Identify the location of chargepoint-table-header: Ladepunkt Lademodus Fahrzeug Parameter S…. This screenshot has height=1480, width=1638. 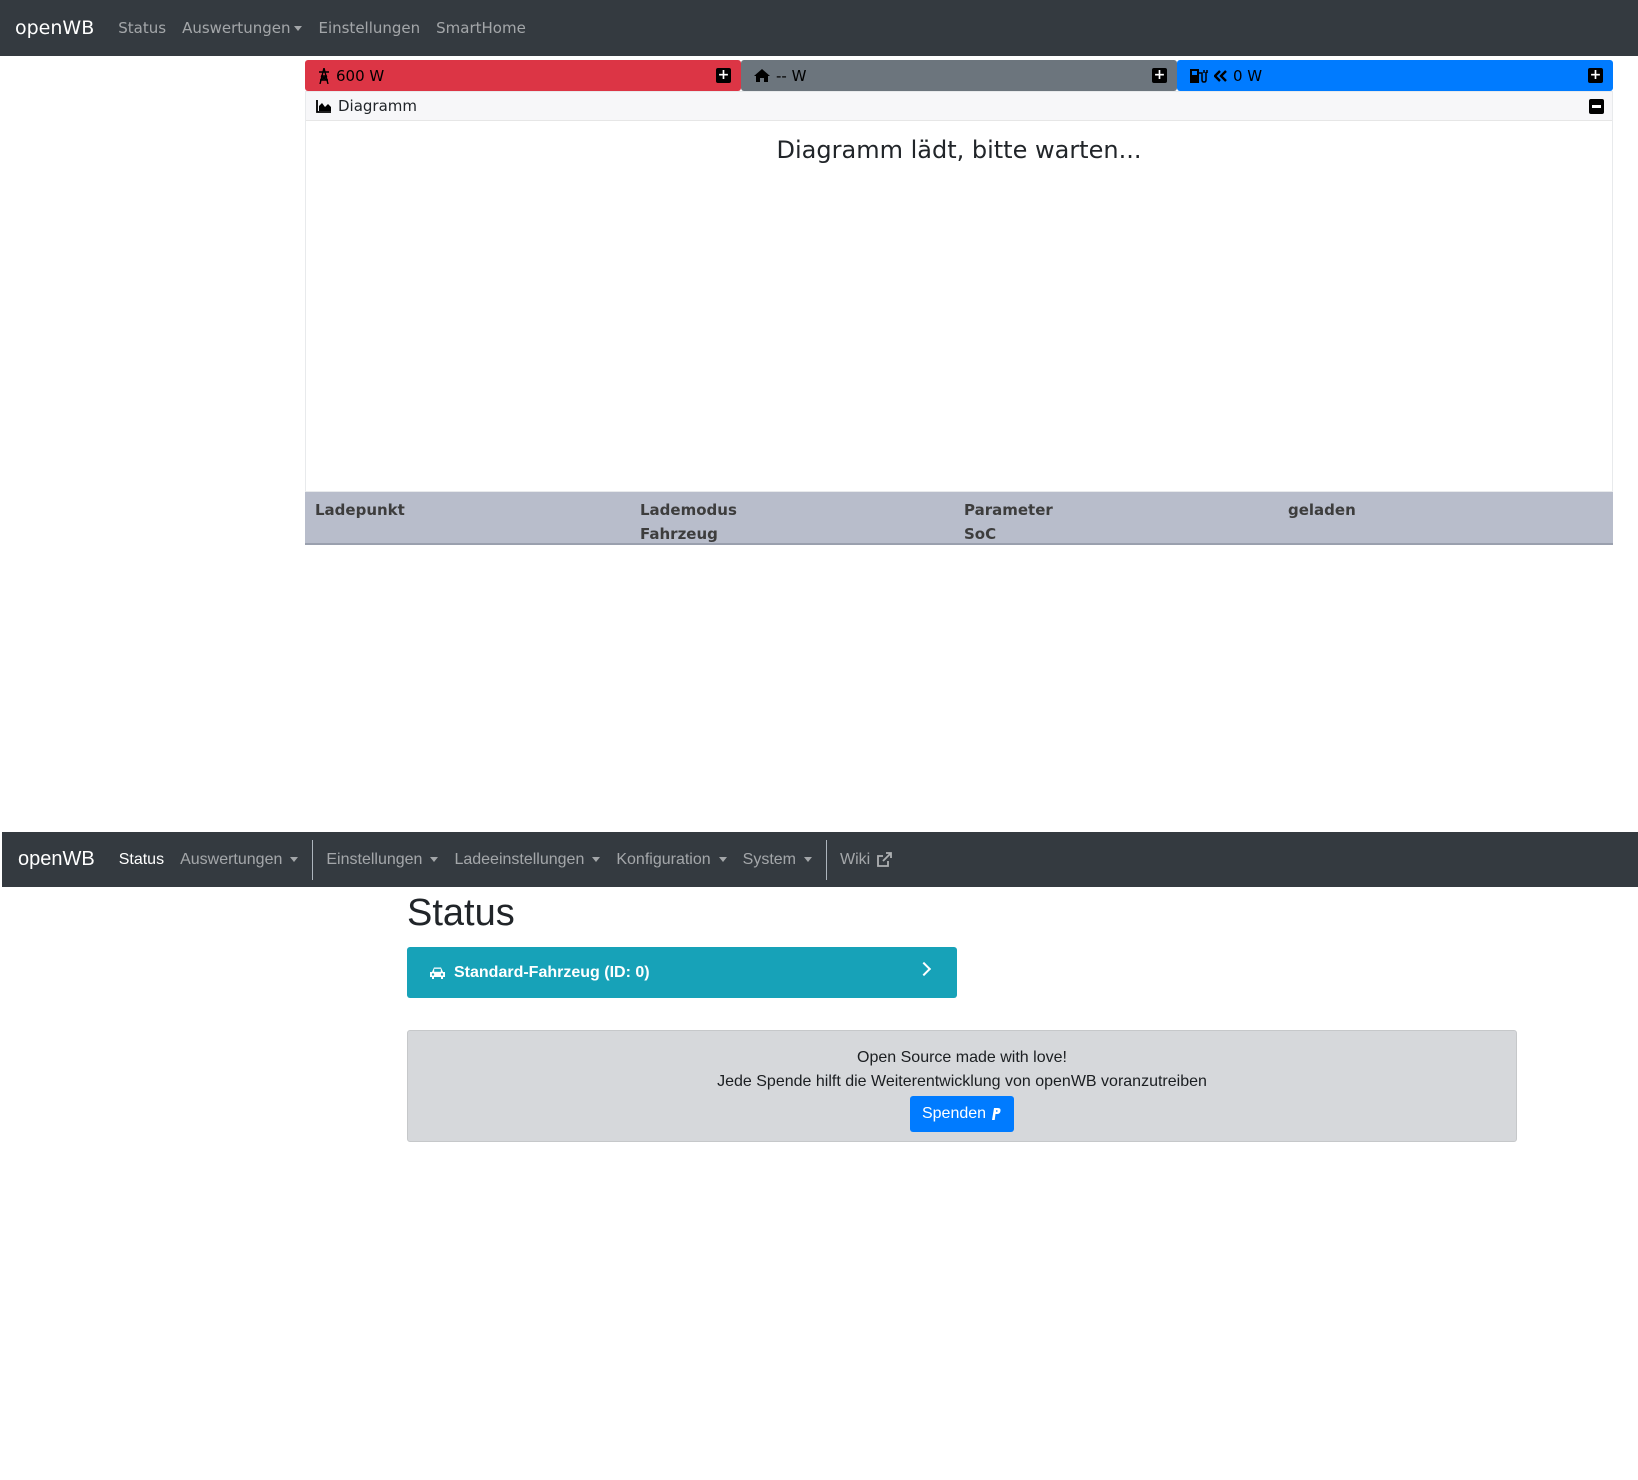
(959, 518).